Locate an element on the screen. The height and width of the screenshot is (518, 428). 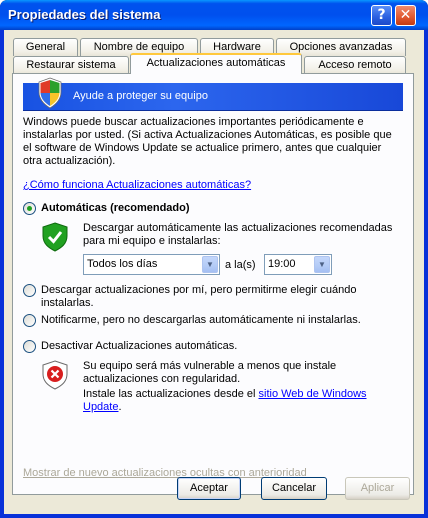
help-button: ? is located at coordinates (381, 15).